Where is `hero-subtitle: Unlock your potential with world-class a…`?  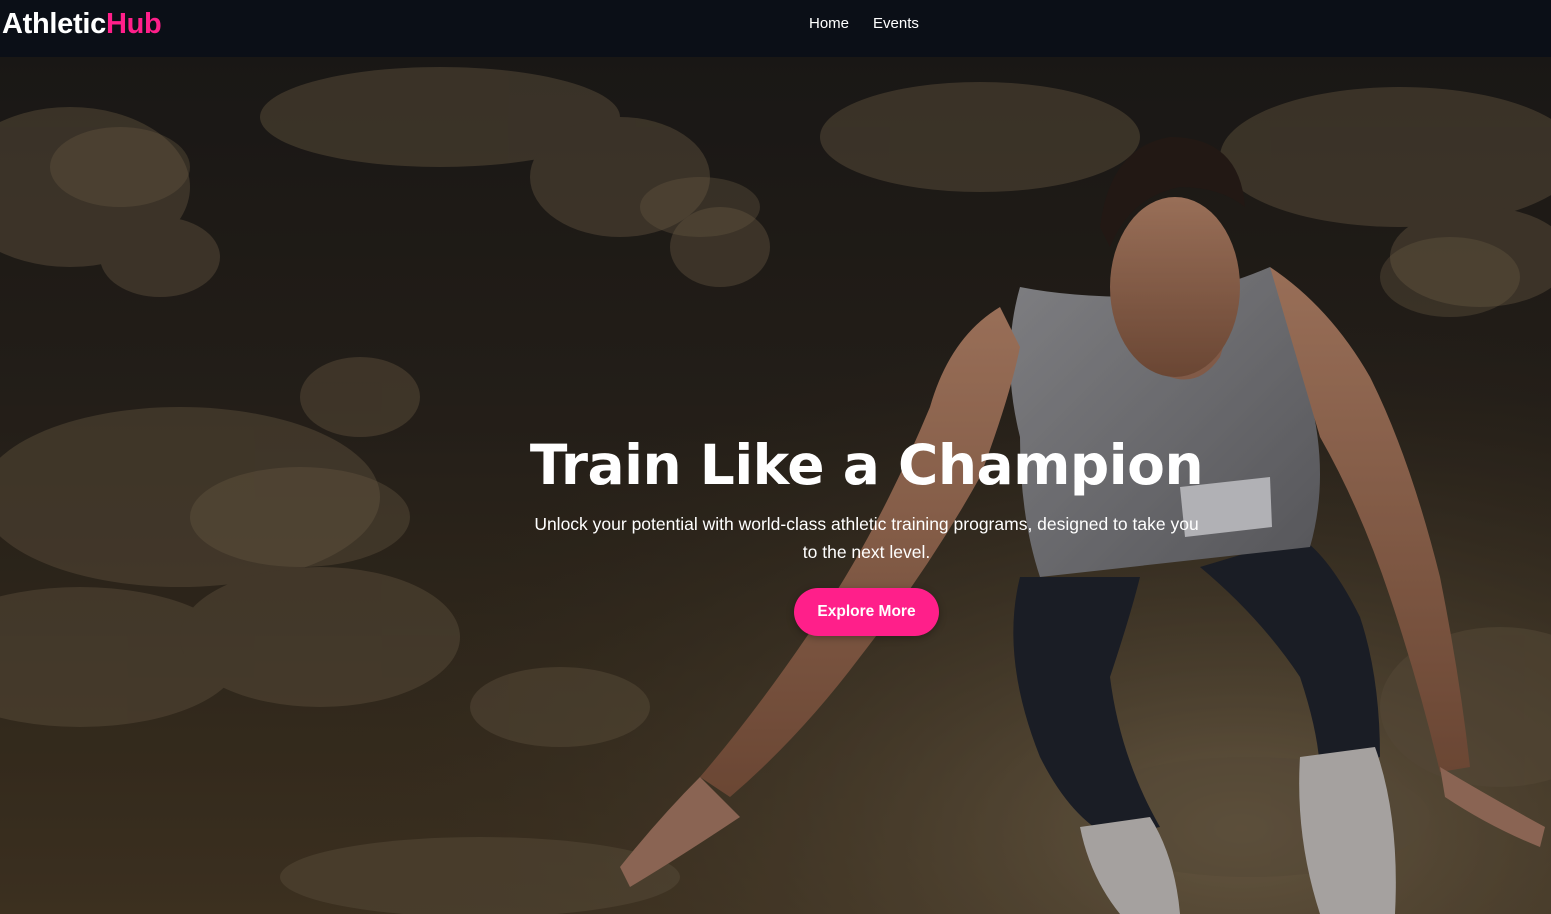
hero-subtitle: Unlock your potential with world-class a… is located at coordinates (866, 538).